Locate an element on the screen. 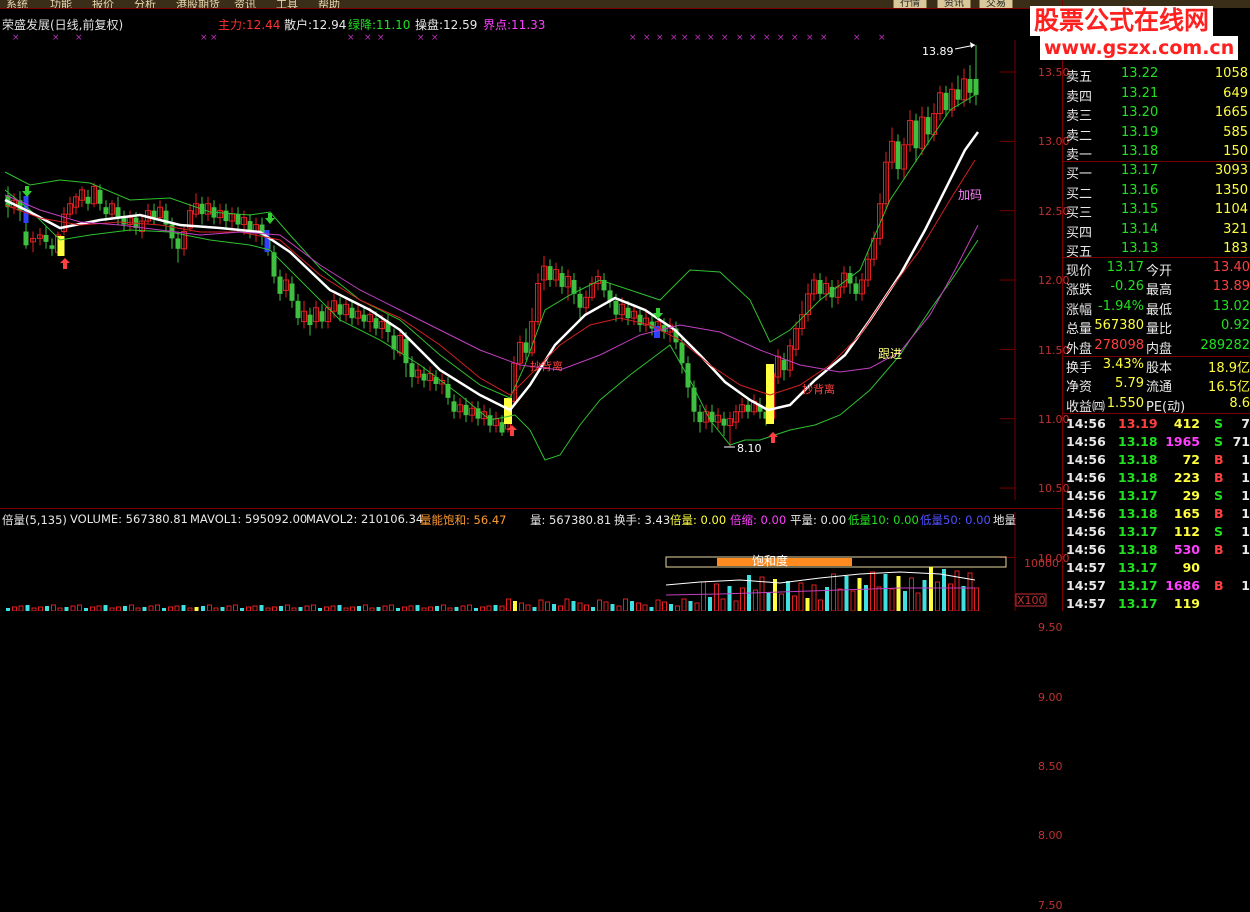  indicator-label: 绿降: is located at coordinates (362, 25).